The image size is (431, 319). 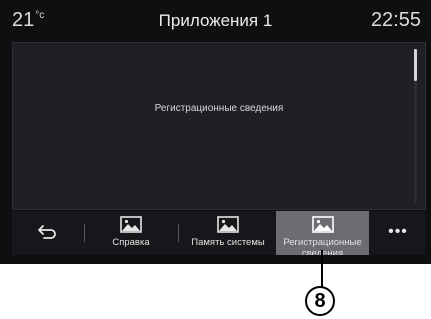 I want to click on back-button, so click(x=47, y=233).